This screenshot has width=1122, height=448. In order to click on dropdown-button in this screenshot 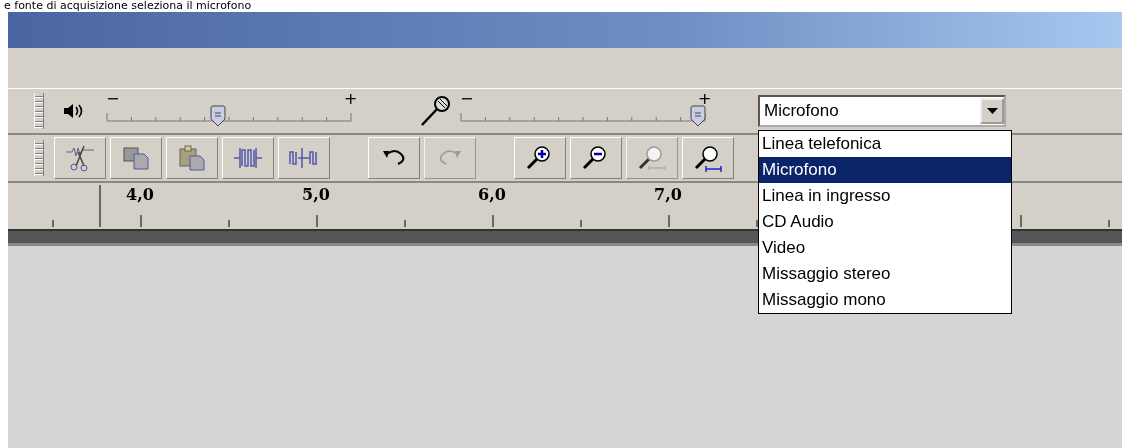, I will do `click(992, 111)`.